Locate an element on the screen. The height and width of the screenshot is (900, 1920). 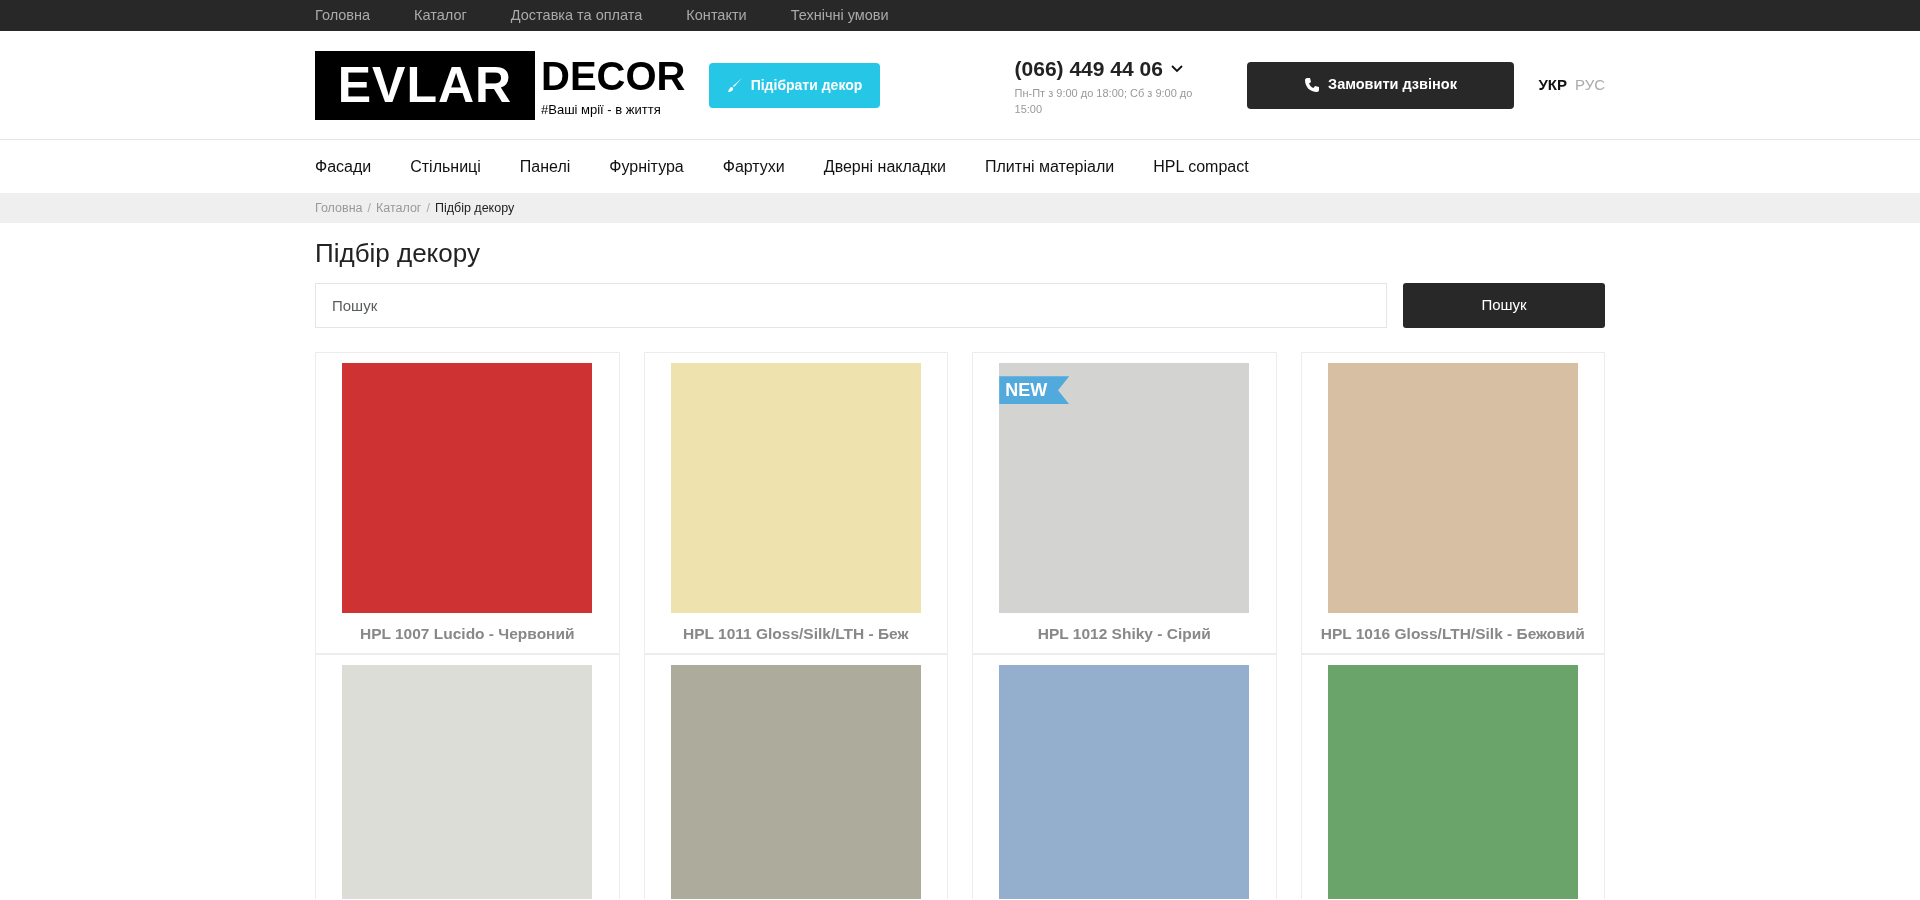
chevron-down-icon is located at coordinates (1176, 69).